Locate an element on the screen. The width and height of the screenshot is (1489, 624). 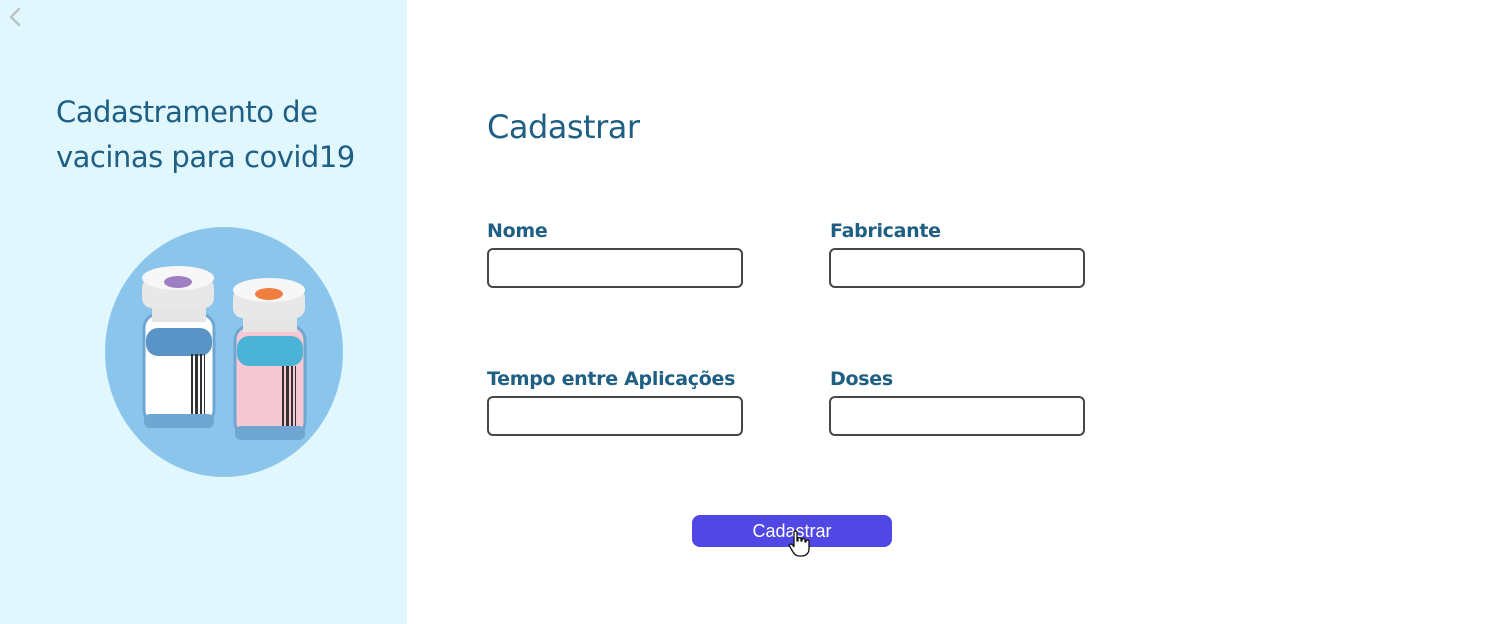
nome-input is located at coordinates (615, 268).